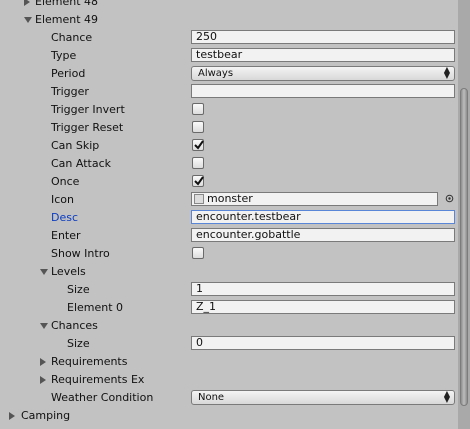 The height and width of the screenshot is (429, 470). I want to click on row-show-intro: Show Intro, so click(229, 254).